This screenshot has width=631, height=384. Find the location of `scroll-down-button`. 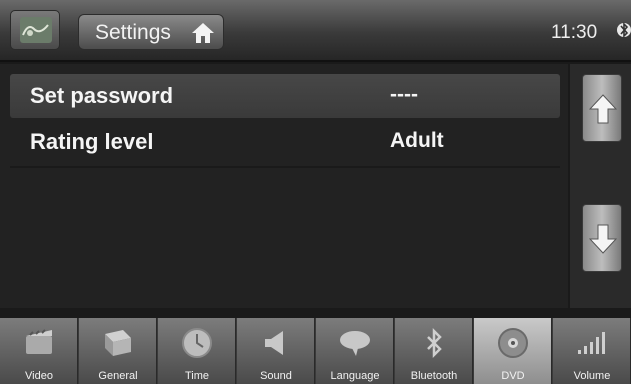

scroll-down-button is located at coordinates (602, 238).